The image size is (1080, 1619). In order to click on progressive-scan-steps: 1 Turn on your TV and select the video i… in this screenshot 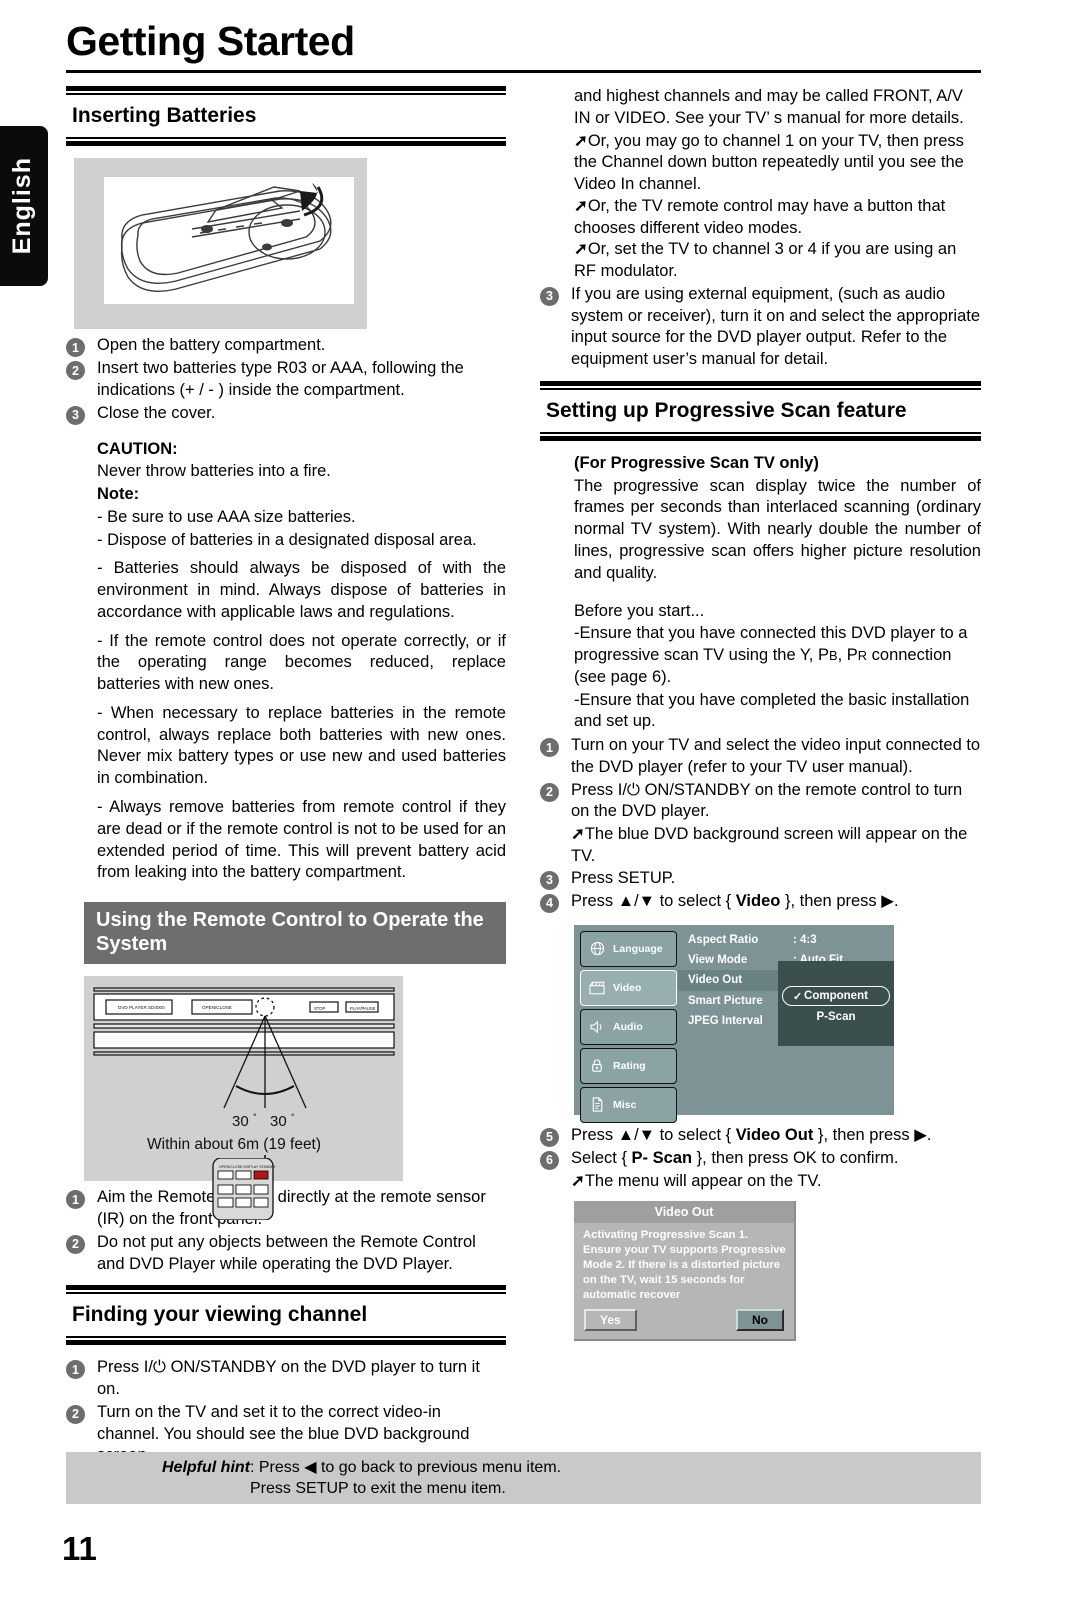, I will do `click(760, 824)`.